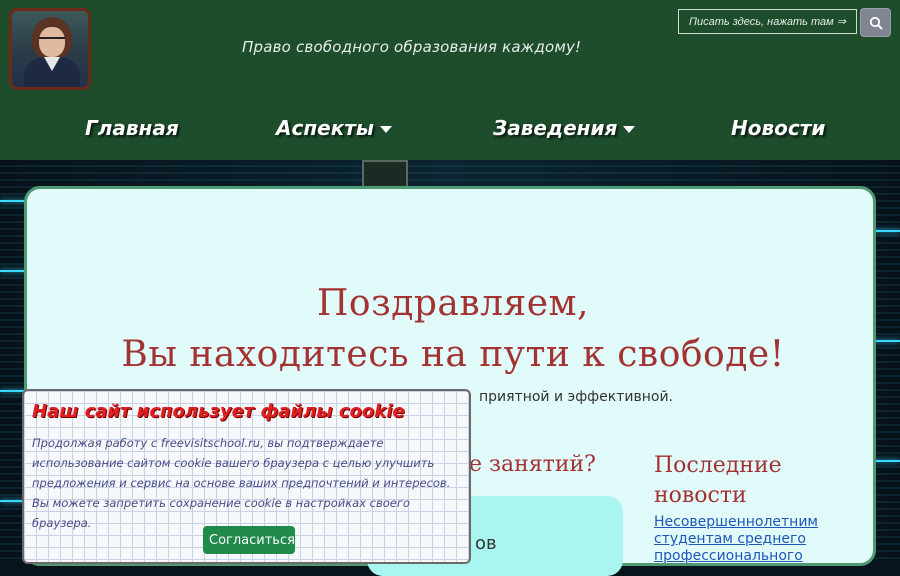 Image resolution: width=900 pixels, height=576 pixels. Describe the element at coordinates (576, 397) in the screenshot. I see `hero-subtitle-text: приятной и эффективной.` at that location.